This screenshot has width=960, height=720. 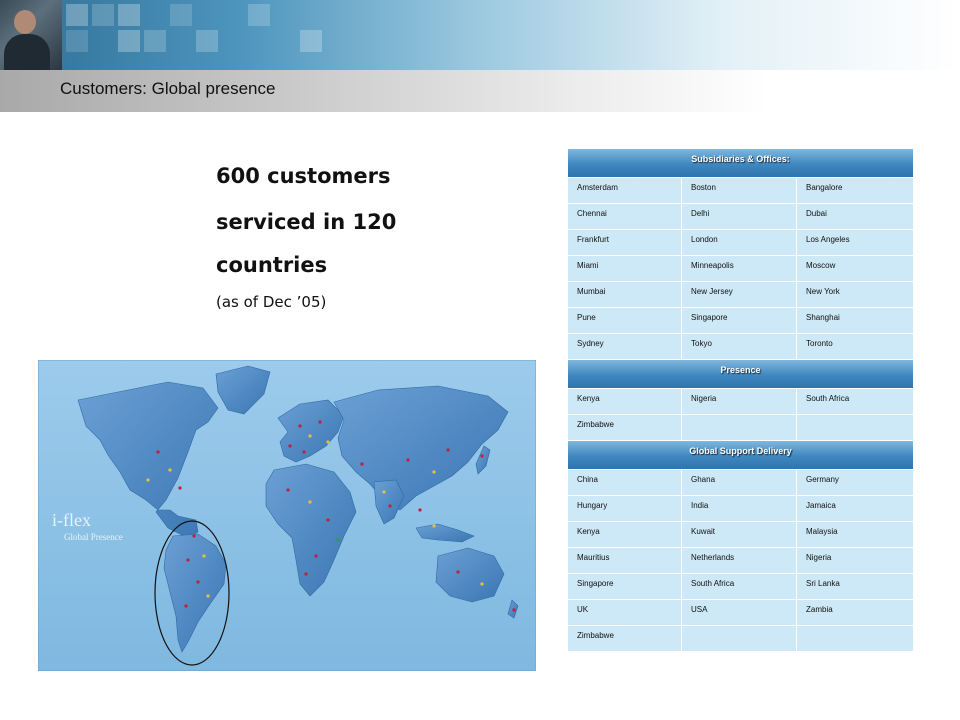 I want to click on headline-line-2: serviced in 120, so click(x=306, y=222).